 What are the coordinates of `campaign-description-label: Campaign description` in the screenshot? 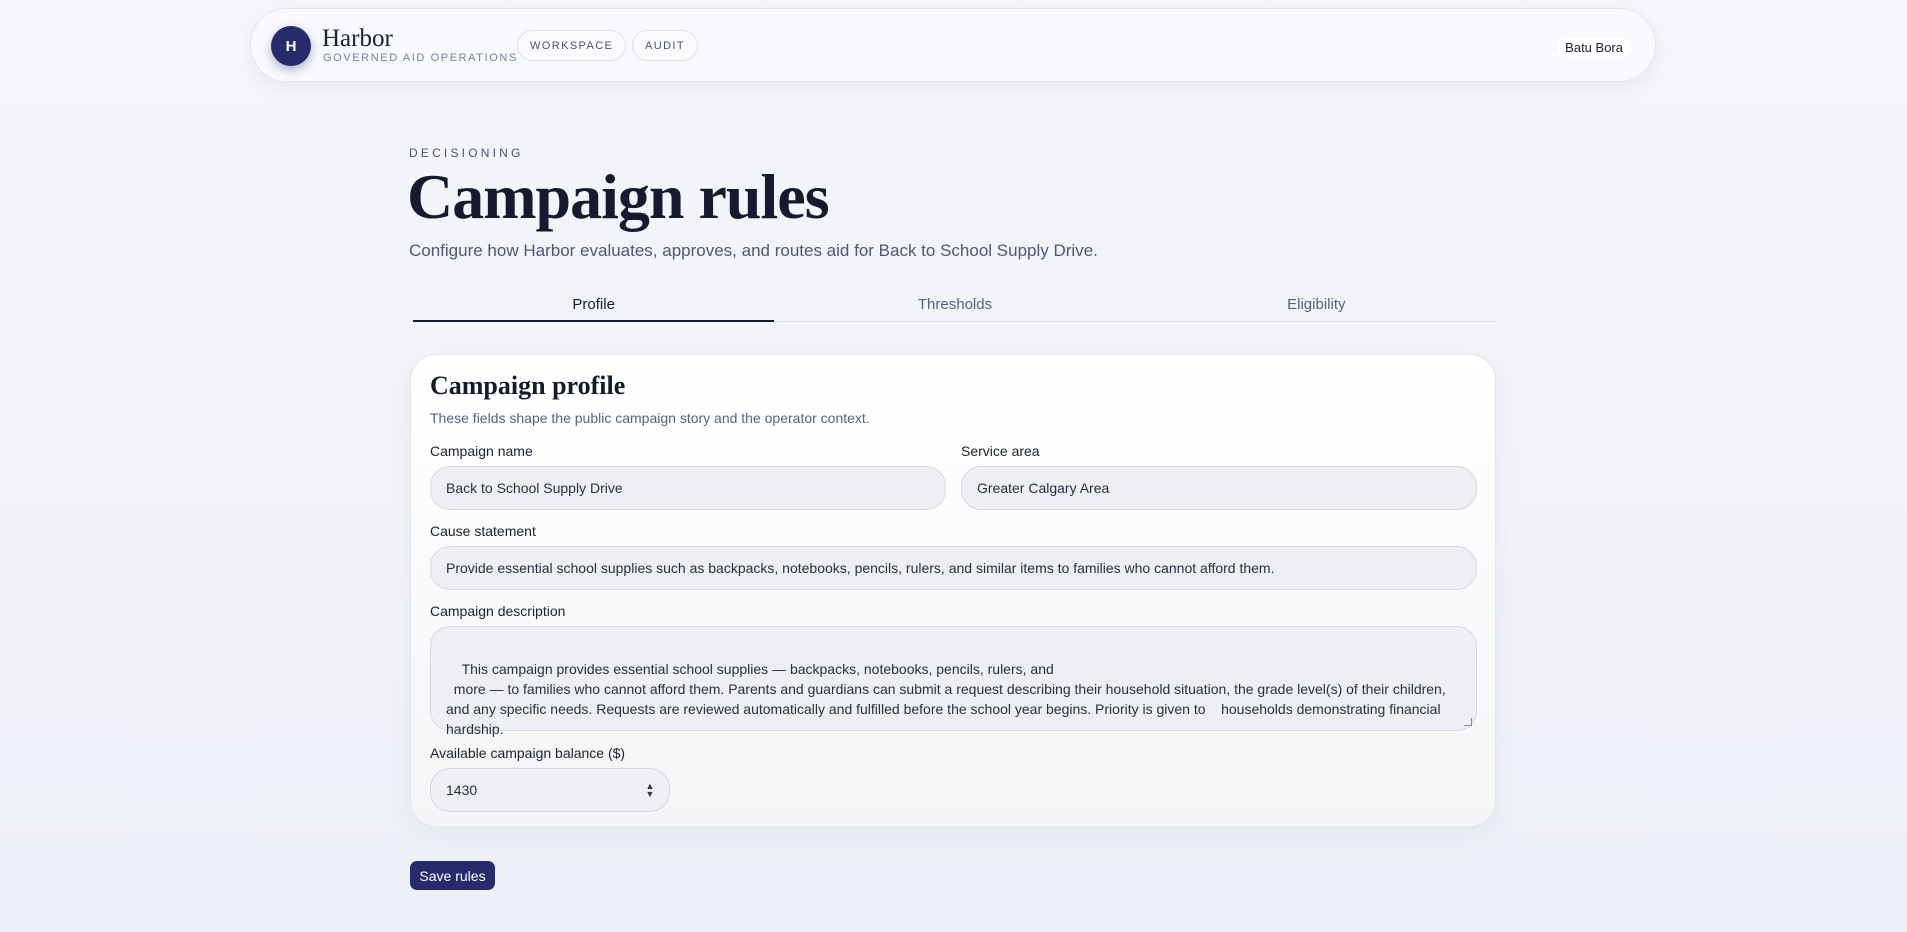 It's located at (498, 611).